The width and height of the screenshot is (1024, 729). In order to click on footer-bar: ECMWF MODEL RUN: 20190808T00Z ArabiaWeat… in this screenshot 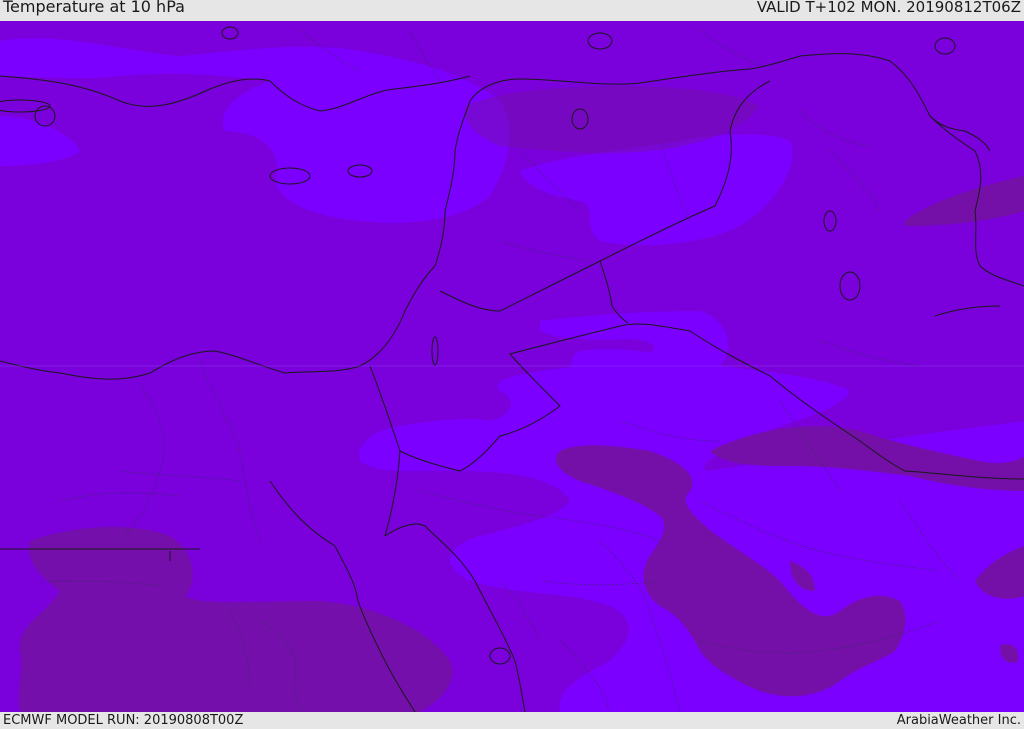, I will do `click(512, 720)`.